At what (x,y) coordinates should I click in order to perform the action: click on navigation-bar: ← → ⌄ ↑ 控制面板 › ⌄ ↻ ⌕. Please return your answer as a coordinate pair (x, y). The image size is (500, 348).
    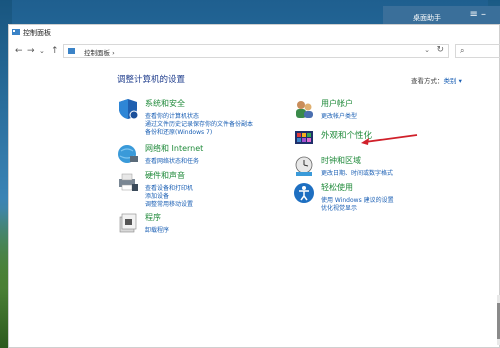
    Looking at the image, I should click on (254, 51).